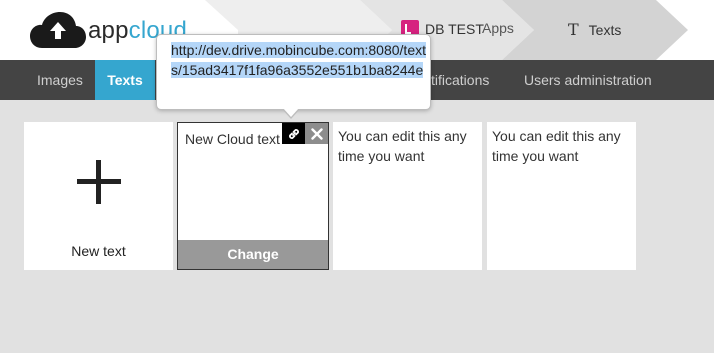 The height and width of the screenshot is (353, 714). What do you see at coordinates (232, 139) in the screenshot?
I see `text-card-content: New Cloud text` at bounding box center [232, 139].